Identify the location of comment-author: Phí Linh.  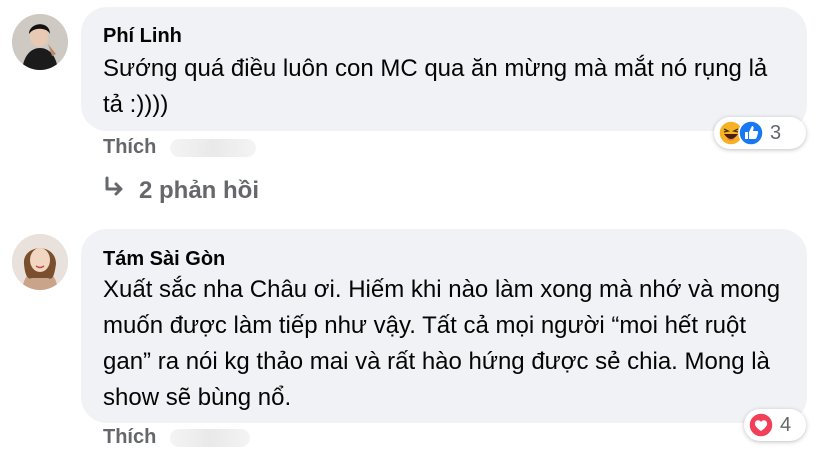
(142, 36).